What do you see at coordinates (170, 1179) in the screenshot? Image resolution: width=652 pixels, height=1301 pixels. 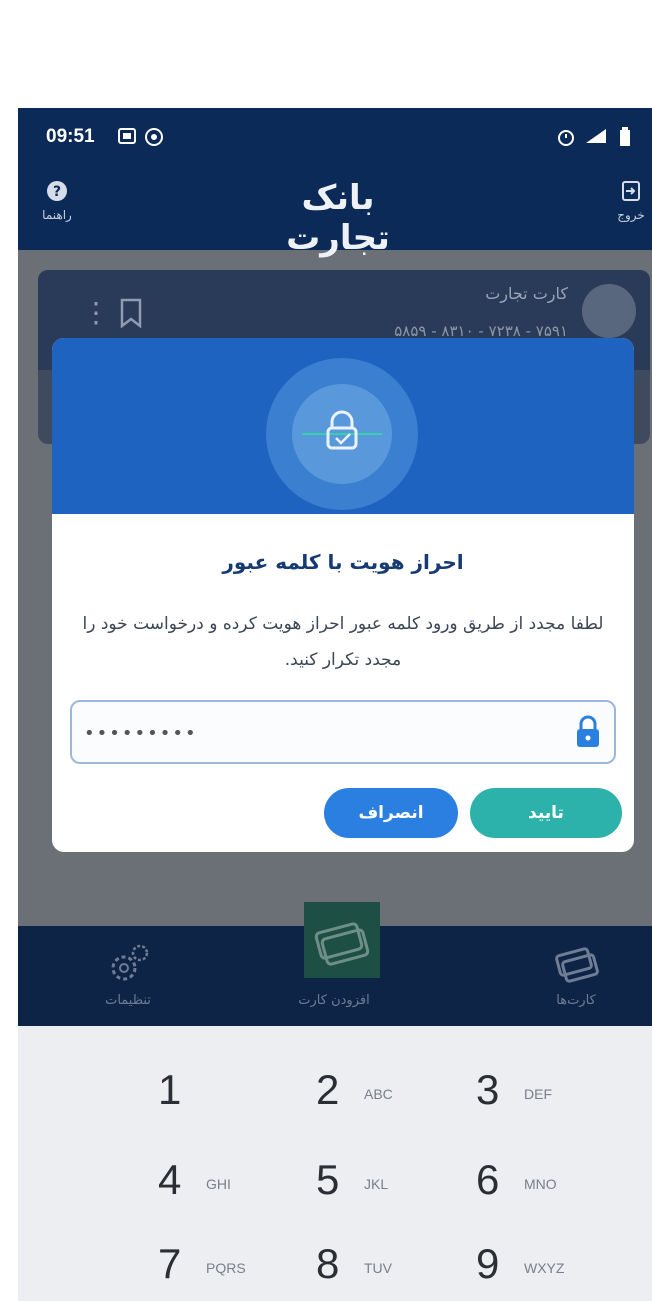 I see `key-digit: 4` at bounding box center [170, 1179].